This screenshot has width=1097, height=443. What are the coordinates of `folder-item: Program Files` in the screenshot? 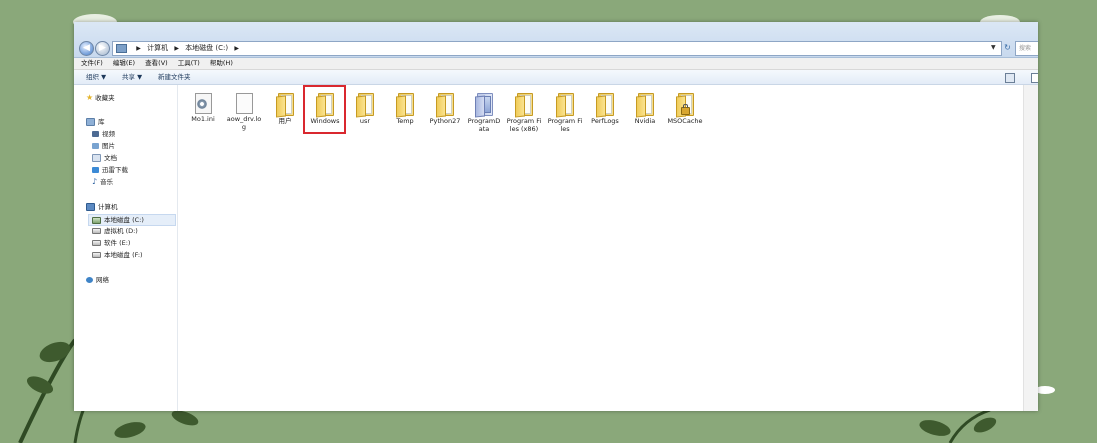 It's located at (565, 113).